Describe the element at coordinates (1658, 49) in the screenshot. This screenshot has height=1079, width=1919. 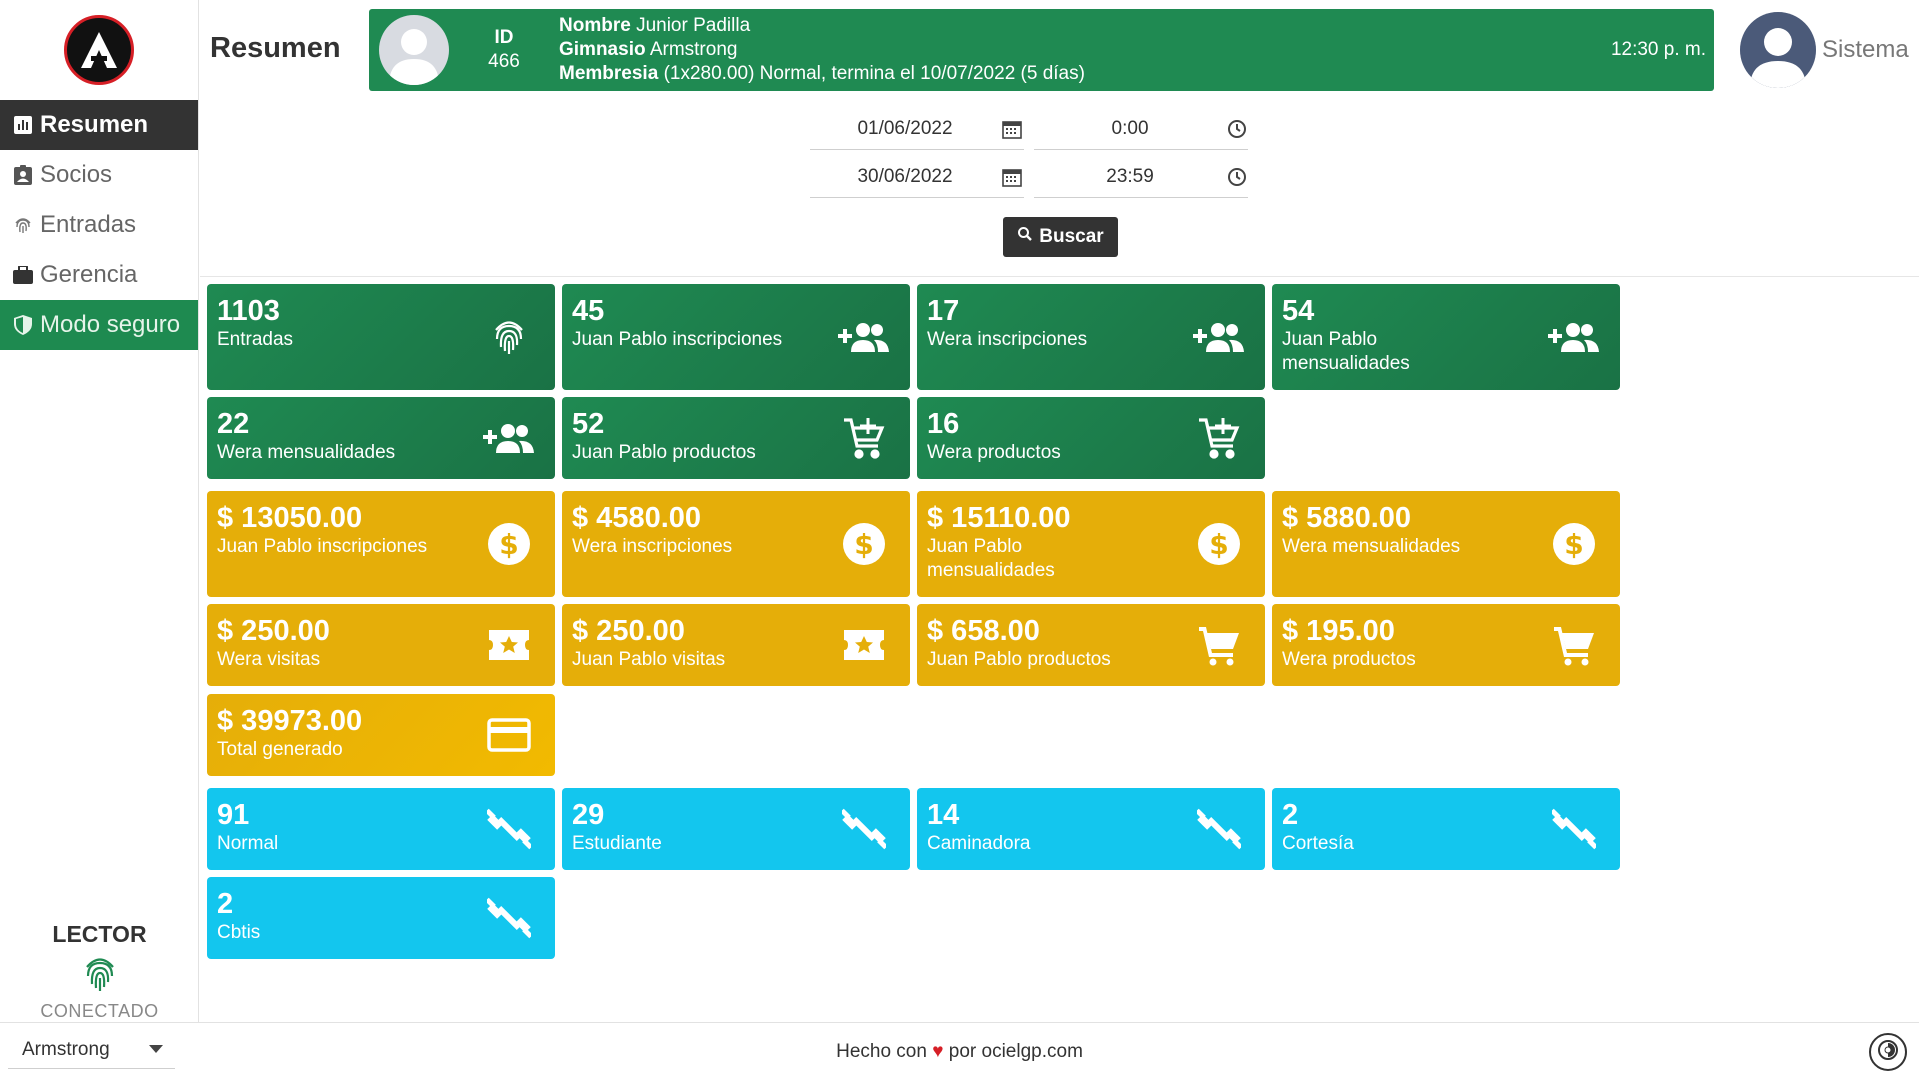
I see `current-time: 12:30 p. m.` at that location.